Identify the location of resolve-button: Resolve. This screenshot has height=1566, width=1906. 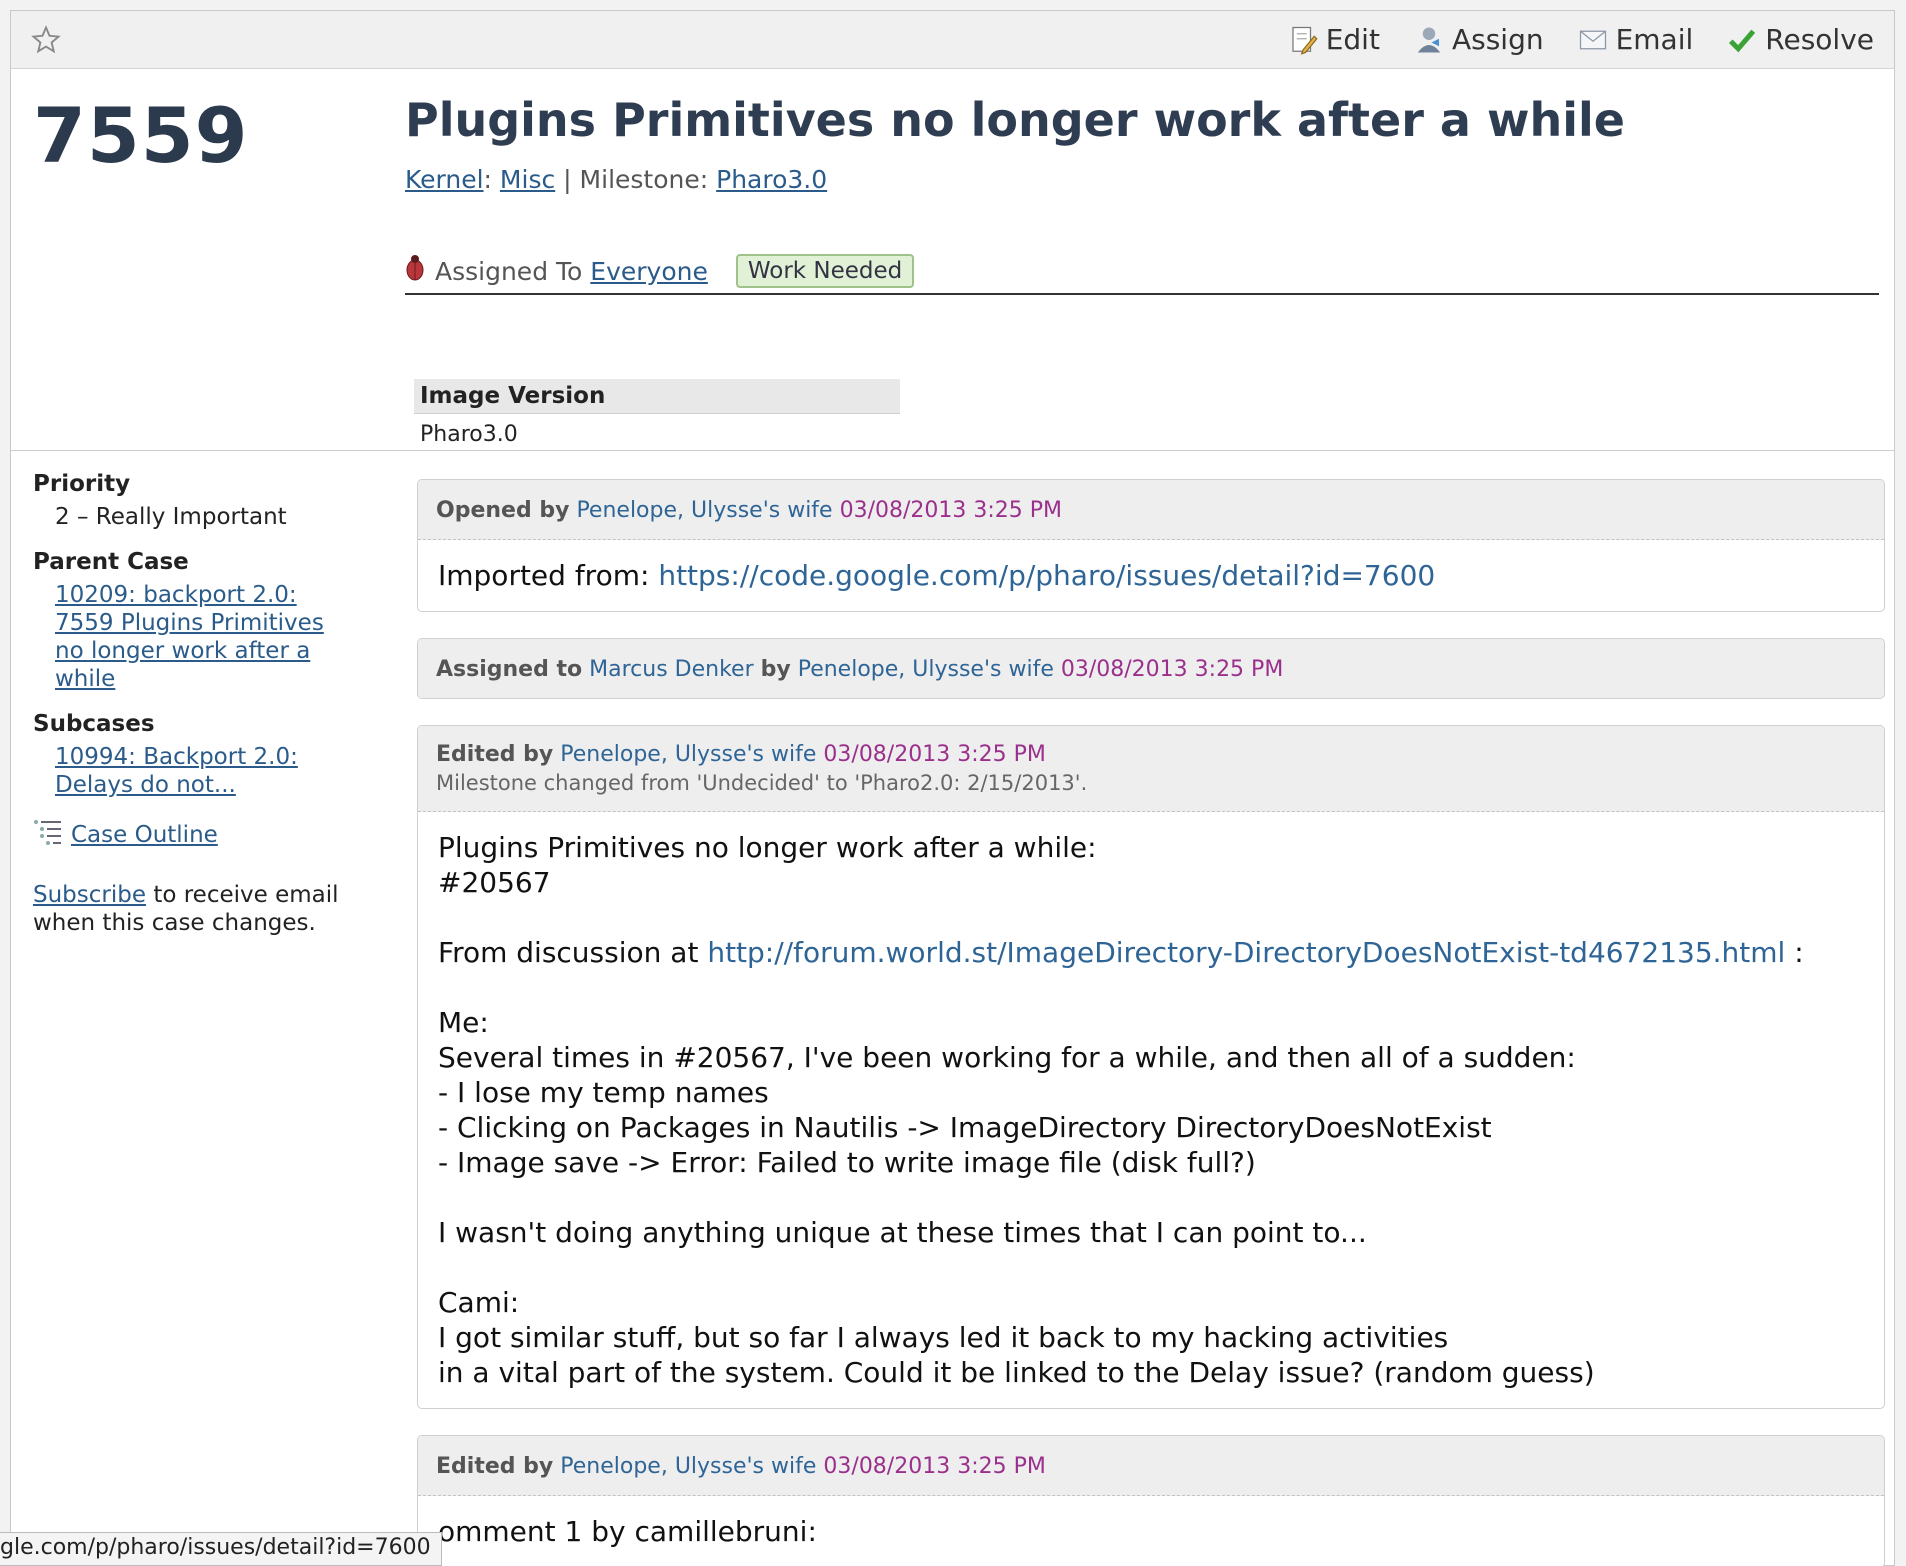
(1800, 39).